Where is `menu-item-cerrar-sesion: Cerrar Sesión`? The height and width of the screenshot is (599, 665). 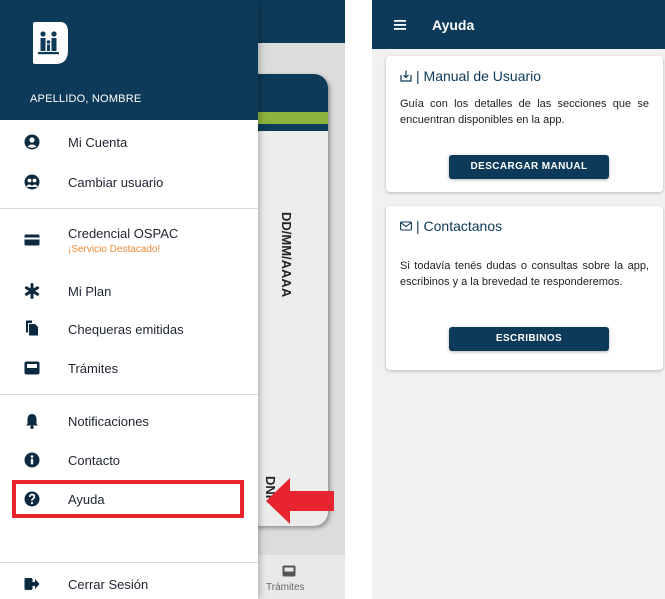 menu-item-cerrar-sesion: Cerrar Sesión is located at coordinates (129, 582).